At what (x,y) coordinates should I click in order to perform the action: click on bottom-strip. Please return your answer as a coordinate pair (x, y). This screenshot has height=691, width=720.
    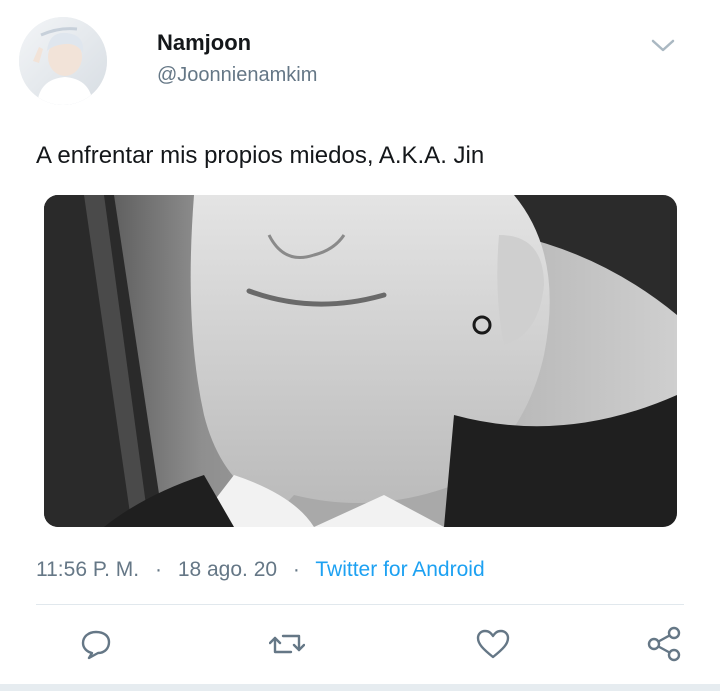
    Looking at the image, I should click on (360, 687).